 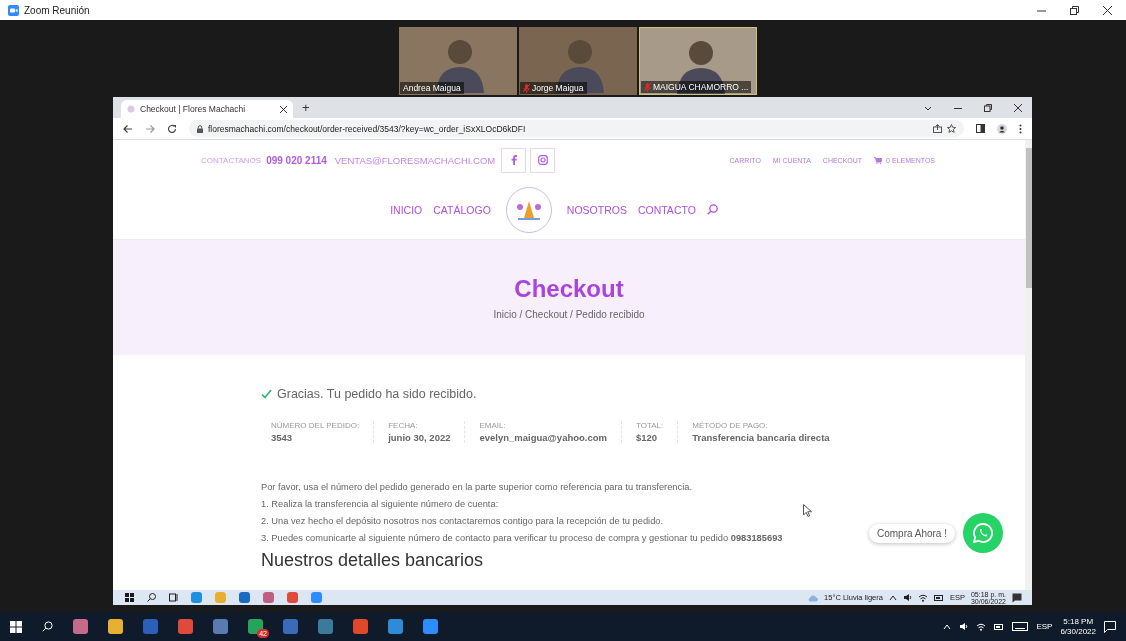 I want to click on nav-link: CONTACTO, so click(x=666, y=209).